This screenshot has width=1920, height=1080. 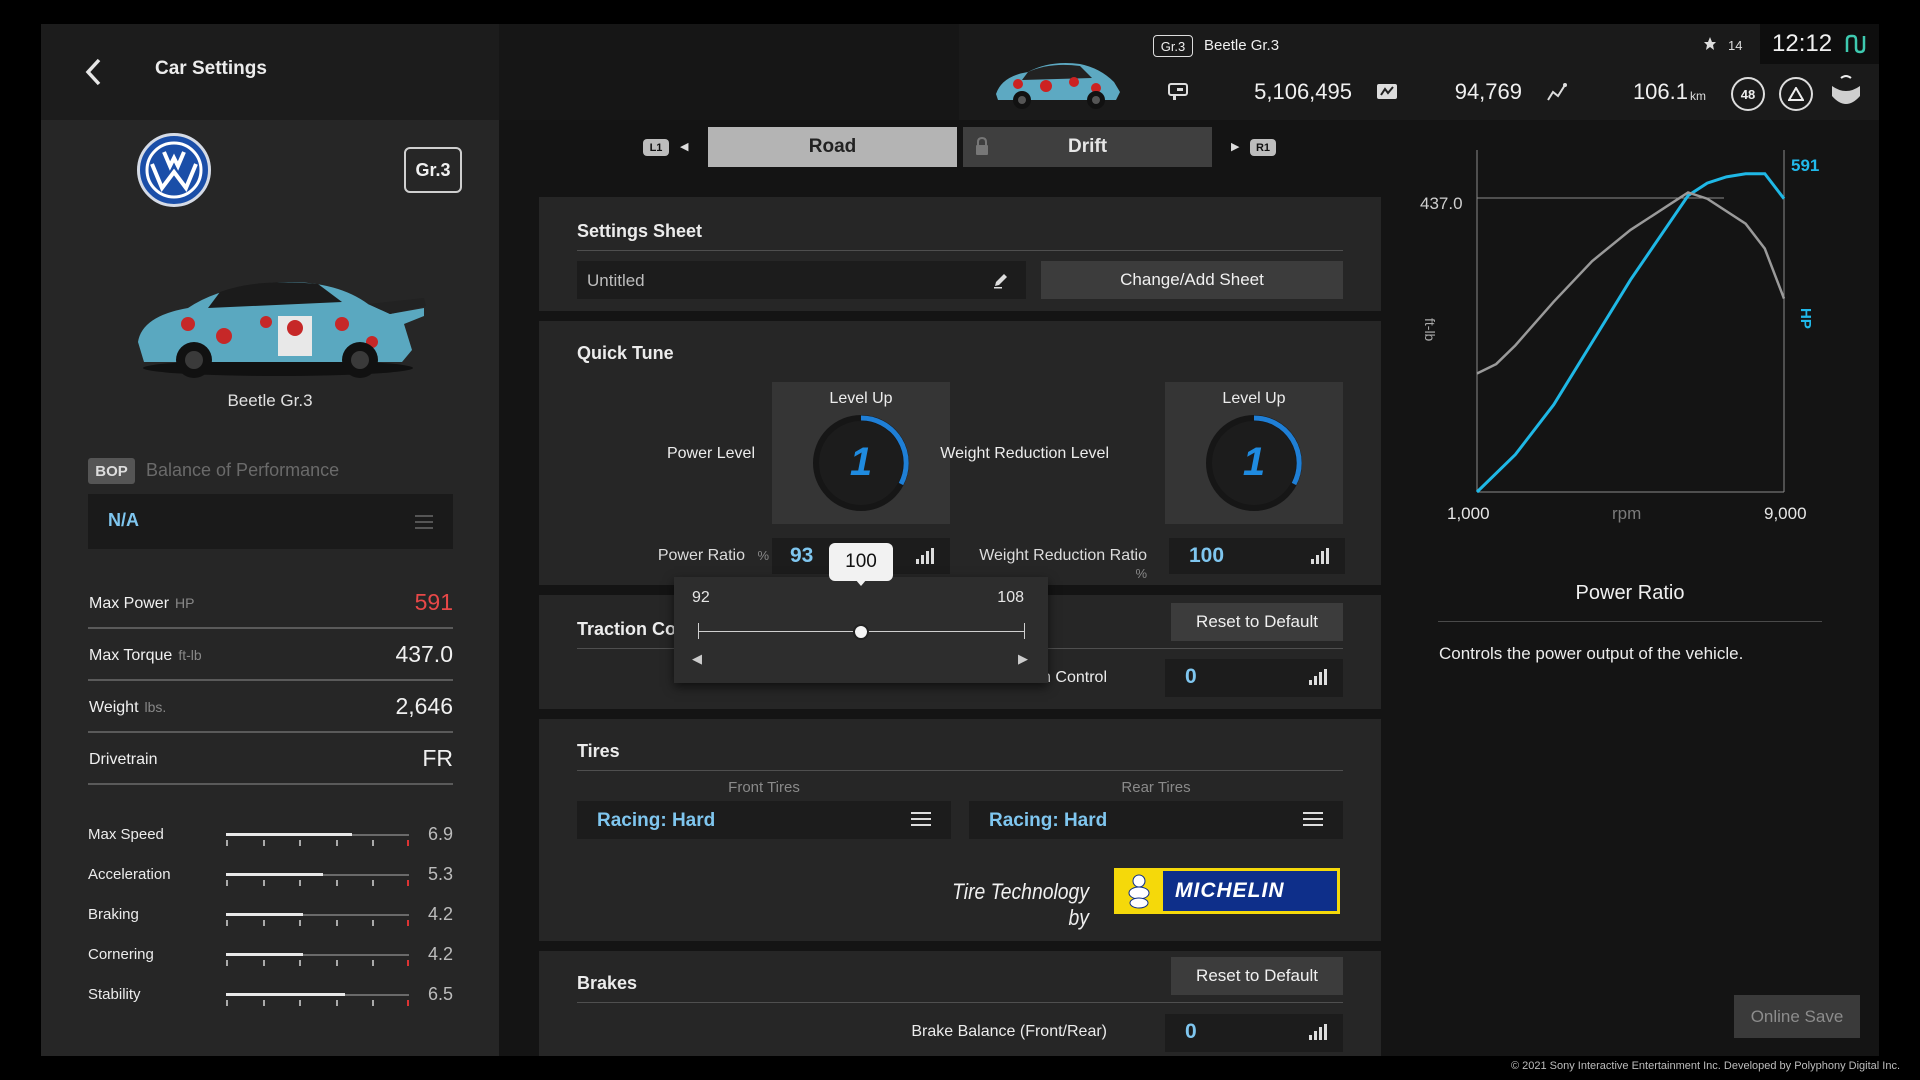 What do you see at coordinates (440, 914) in the screenshot?
I see `performance-value: 4.2` at bounding box center [440, 914].